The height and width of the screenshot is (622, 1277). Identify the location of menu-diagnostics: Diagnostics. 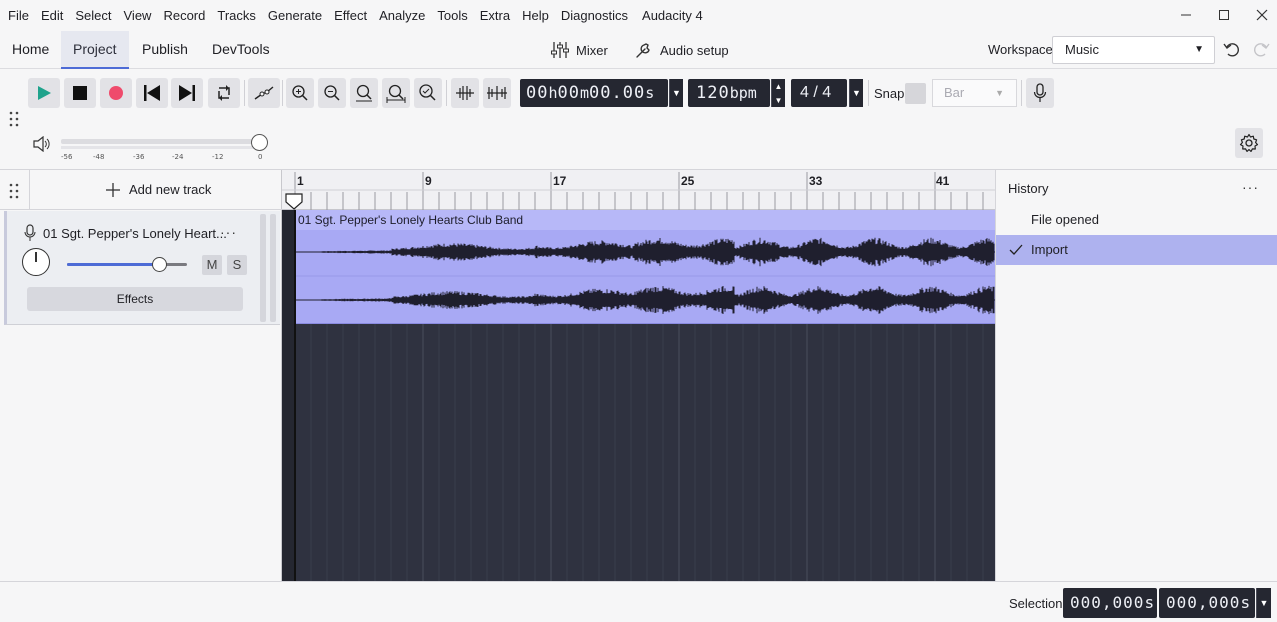
(594, 15).